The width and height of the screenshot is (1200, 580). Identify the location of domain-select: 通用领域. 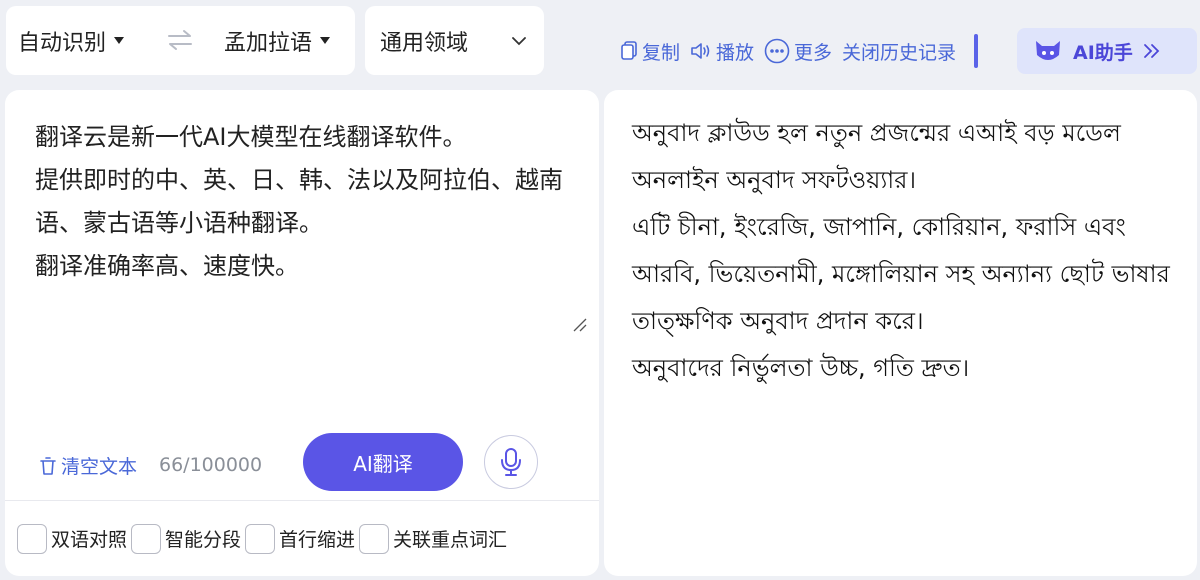
(454, 40).